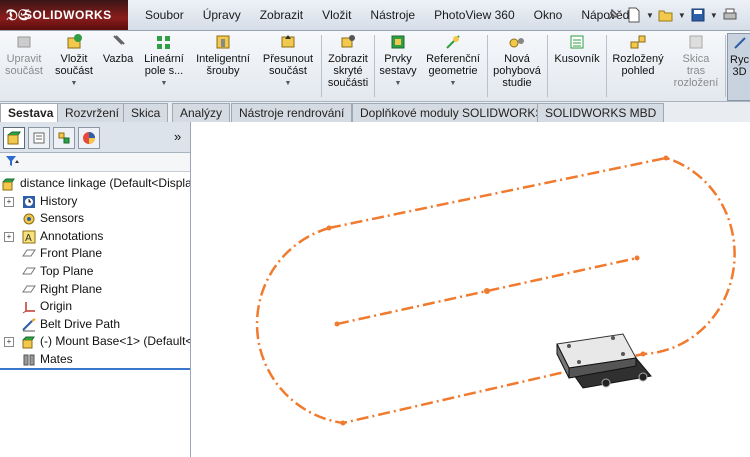  I want to click on sensors-icon, so click(29, 219).